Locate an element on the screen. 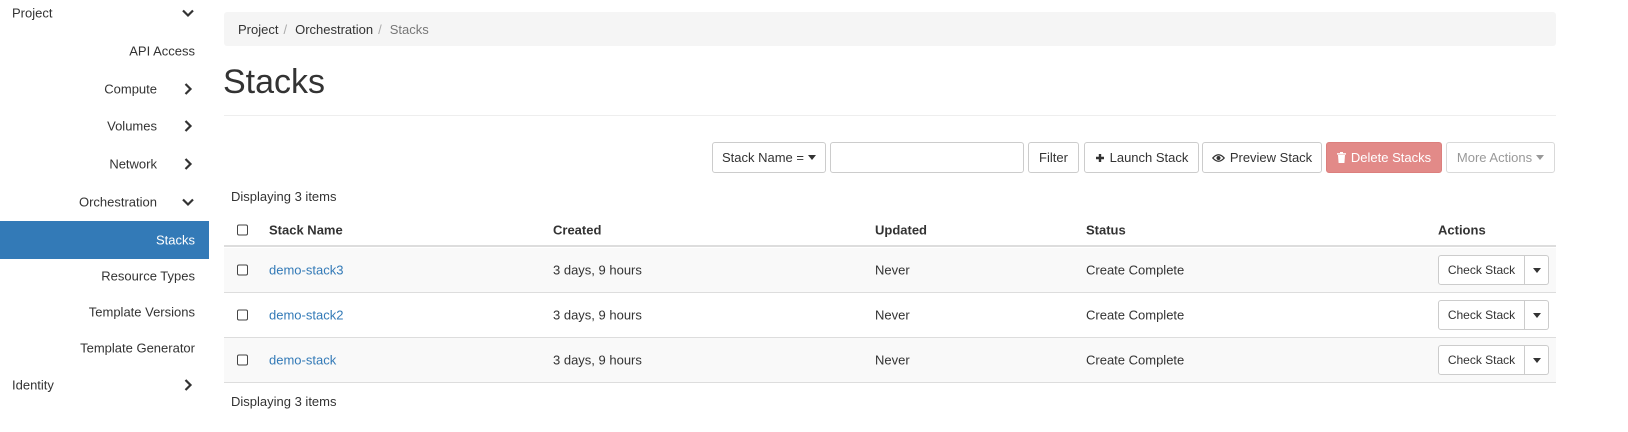 The height and width of the screenshot is (432, 1628). delete-stacks-label: Delete Stacks is located at coordinates (1391, 157).